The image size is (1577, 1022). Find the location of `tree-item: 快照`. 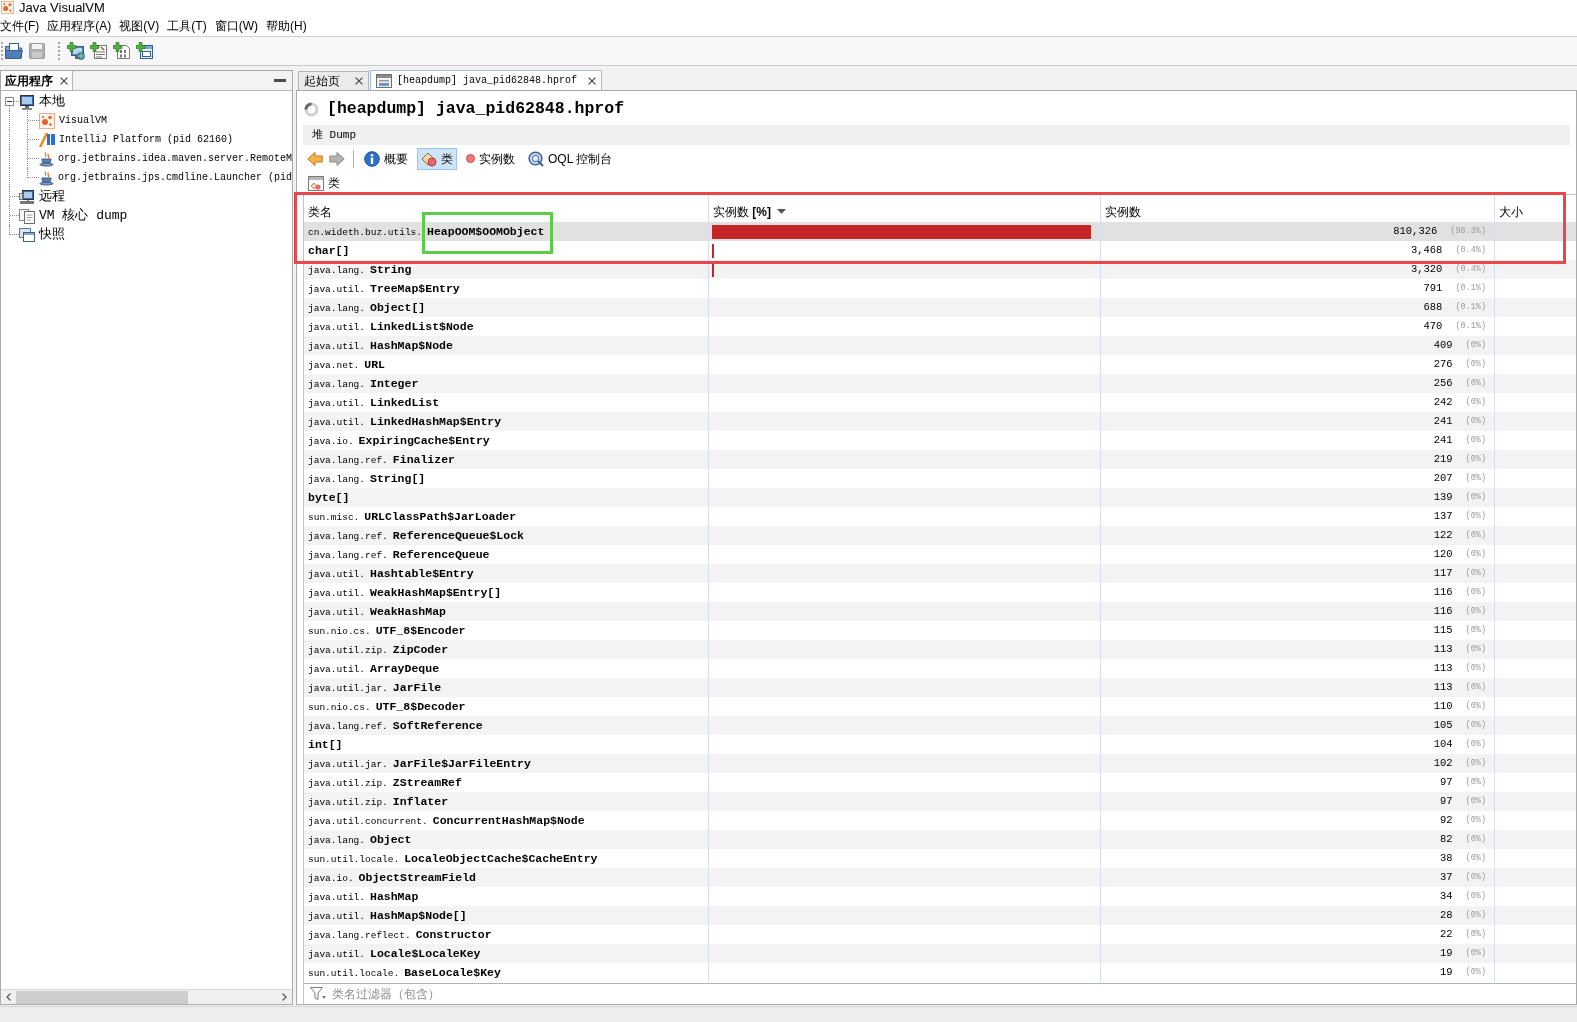

tree-item: 快照 is located at coordinates (52, 234).